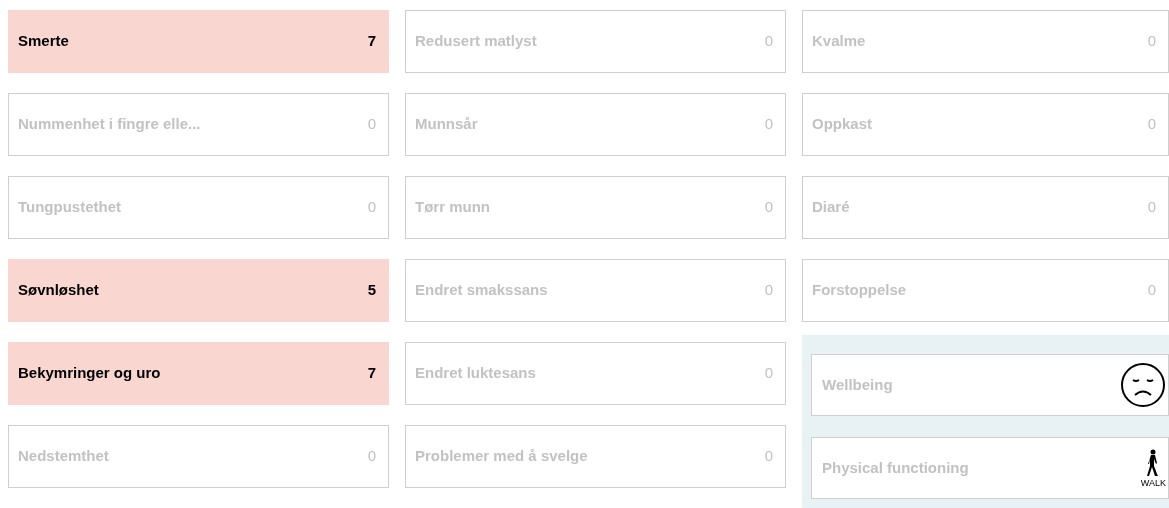 Image resolution: width=1169 pixels, height=508 pixels. Describe the element at coordinates (895, 467) in the screenshot. I see `wellbeing-label: Physical functioning` at that location.